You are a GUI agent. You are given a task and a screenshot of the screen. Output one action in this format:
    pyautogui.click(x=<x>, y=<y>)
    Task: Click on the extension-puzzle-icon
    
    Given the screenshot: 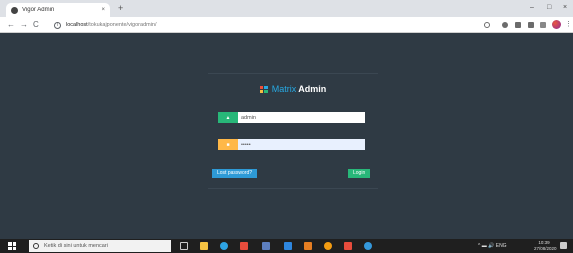 What is the action you would take?
    pyautogui.click(x=531, y=25)
    